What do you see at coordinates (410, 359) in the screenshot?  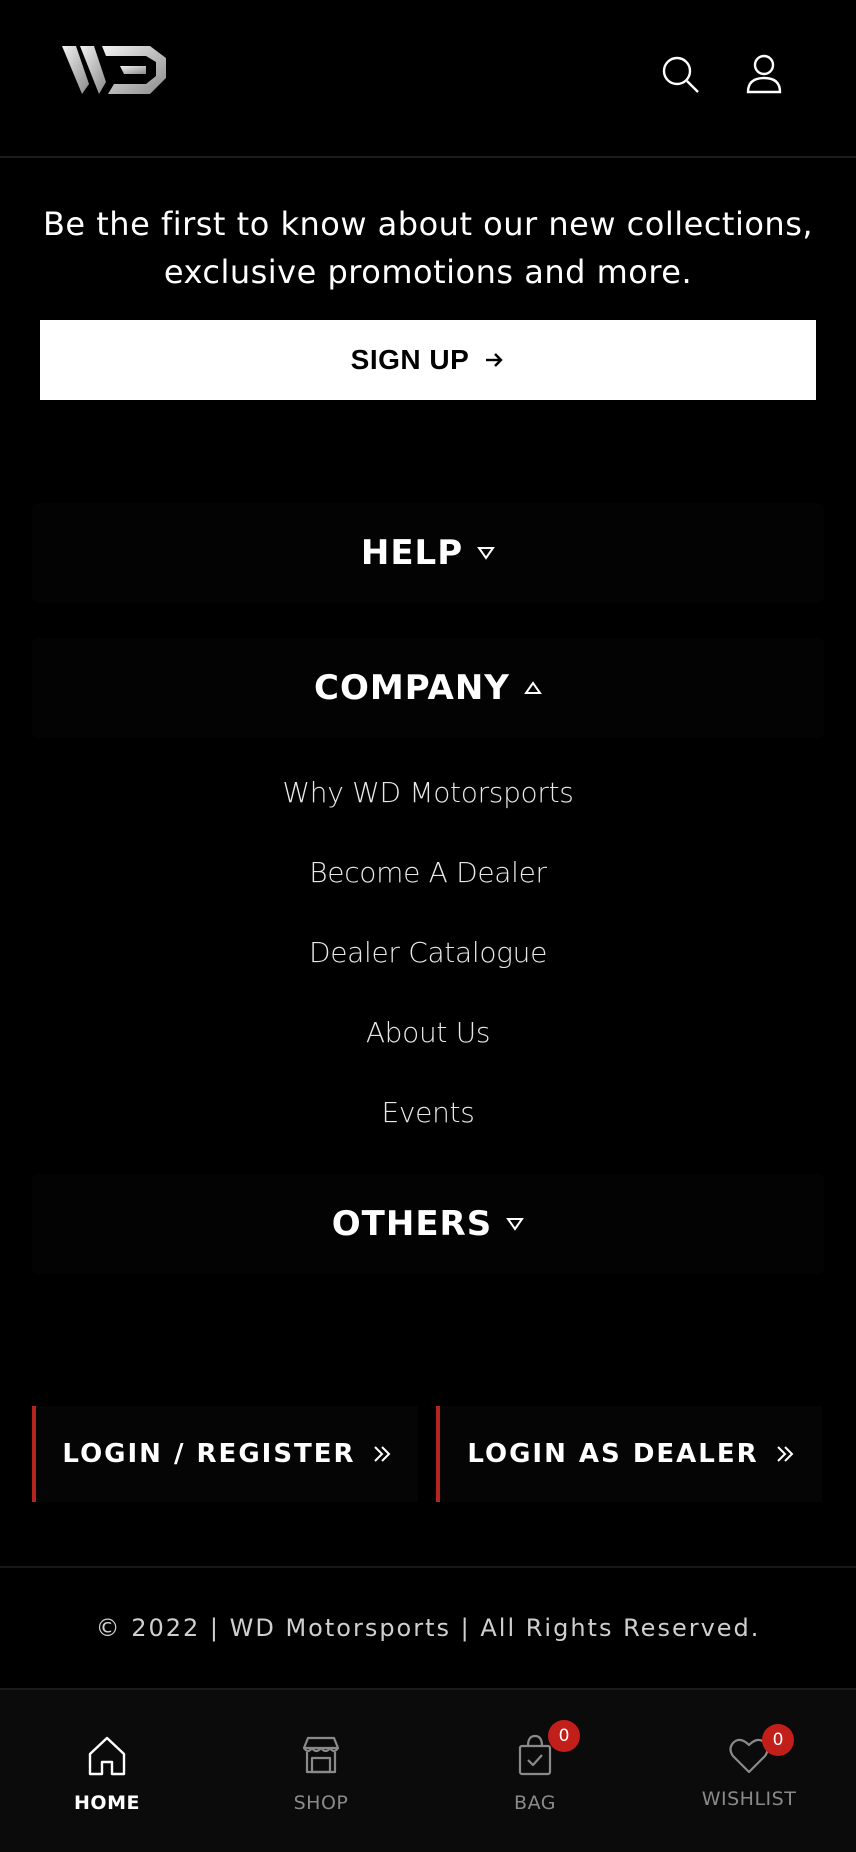 I see `sign-up-label: SIGN UP` at bounding box center [410, 359].